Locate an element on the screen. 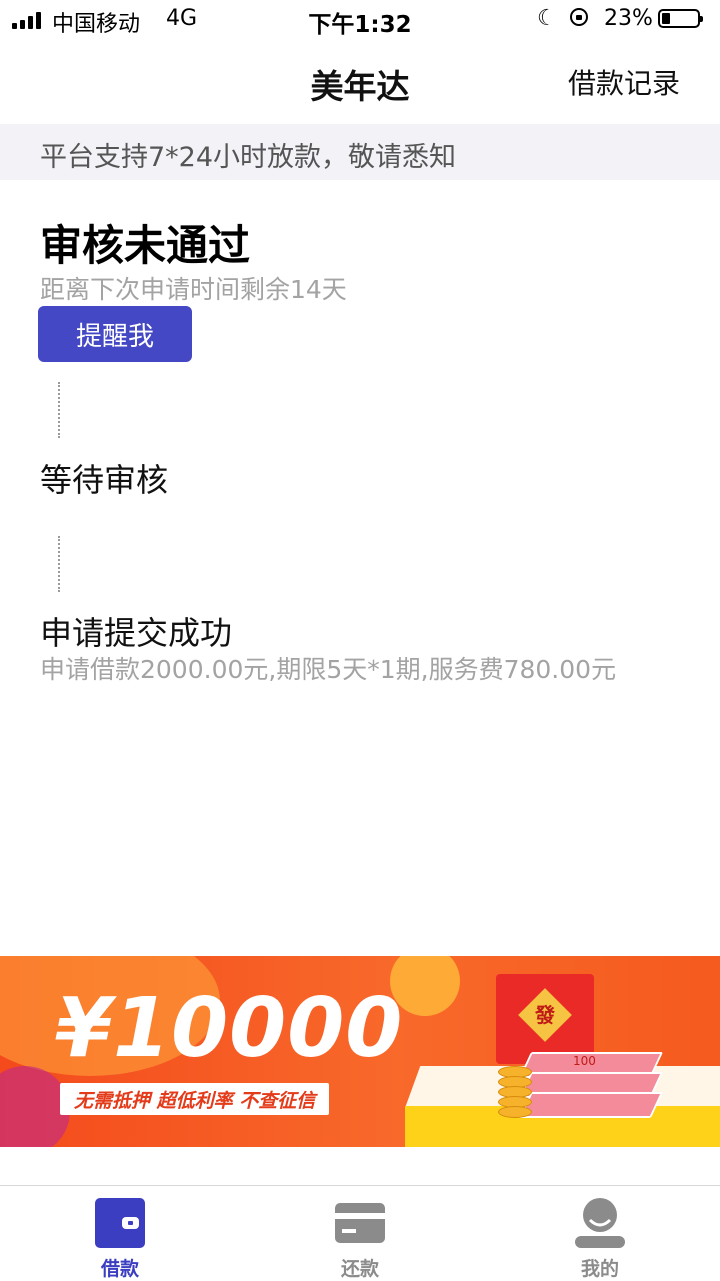 The height and width of the screenshot is (1281, 720). nav-bar: 美年达 借款记录 is located at coordinates (360, 82).